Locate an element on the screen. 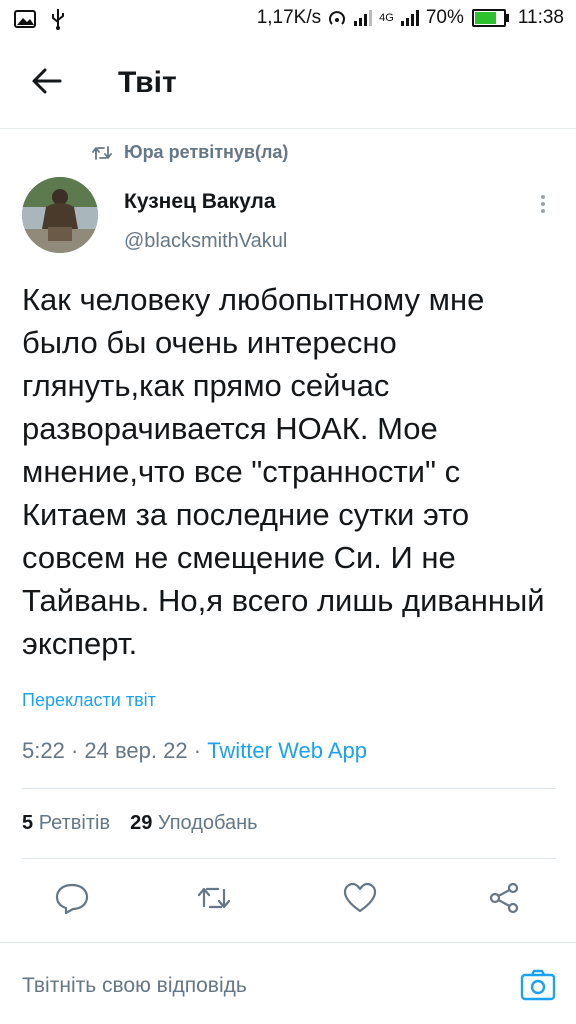 This screenshot has height=1024, width=576. status-bar: 1,17K/s 4G 70% 11:38 is located at coordinates (288, 20).